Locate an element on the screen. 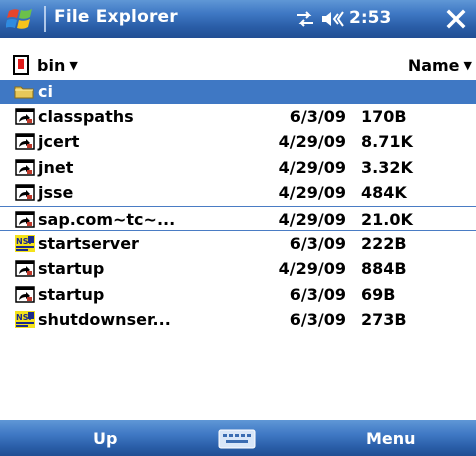 This screenshot has height=456, width=476. menu-softkey: Menu is located at coordinates (391, 438).